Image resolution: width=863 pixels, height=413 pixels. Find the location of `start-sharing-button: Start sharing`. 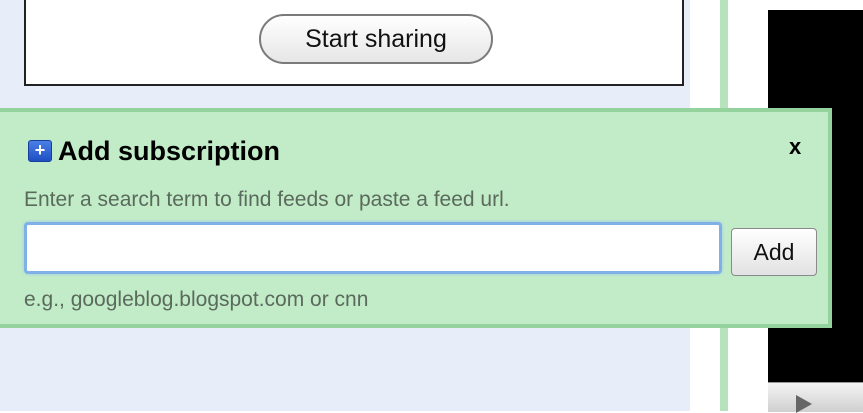

start-sharing-button: Start sharing is located at coordinates (376, 39).